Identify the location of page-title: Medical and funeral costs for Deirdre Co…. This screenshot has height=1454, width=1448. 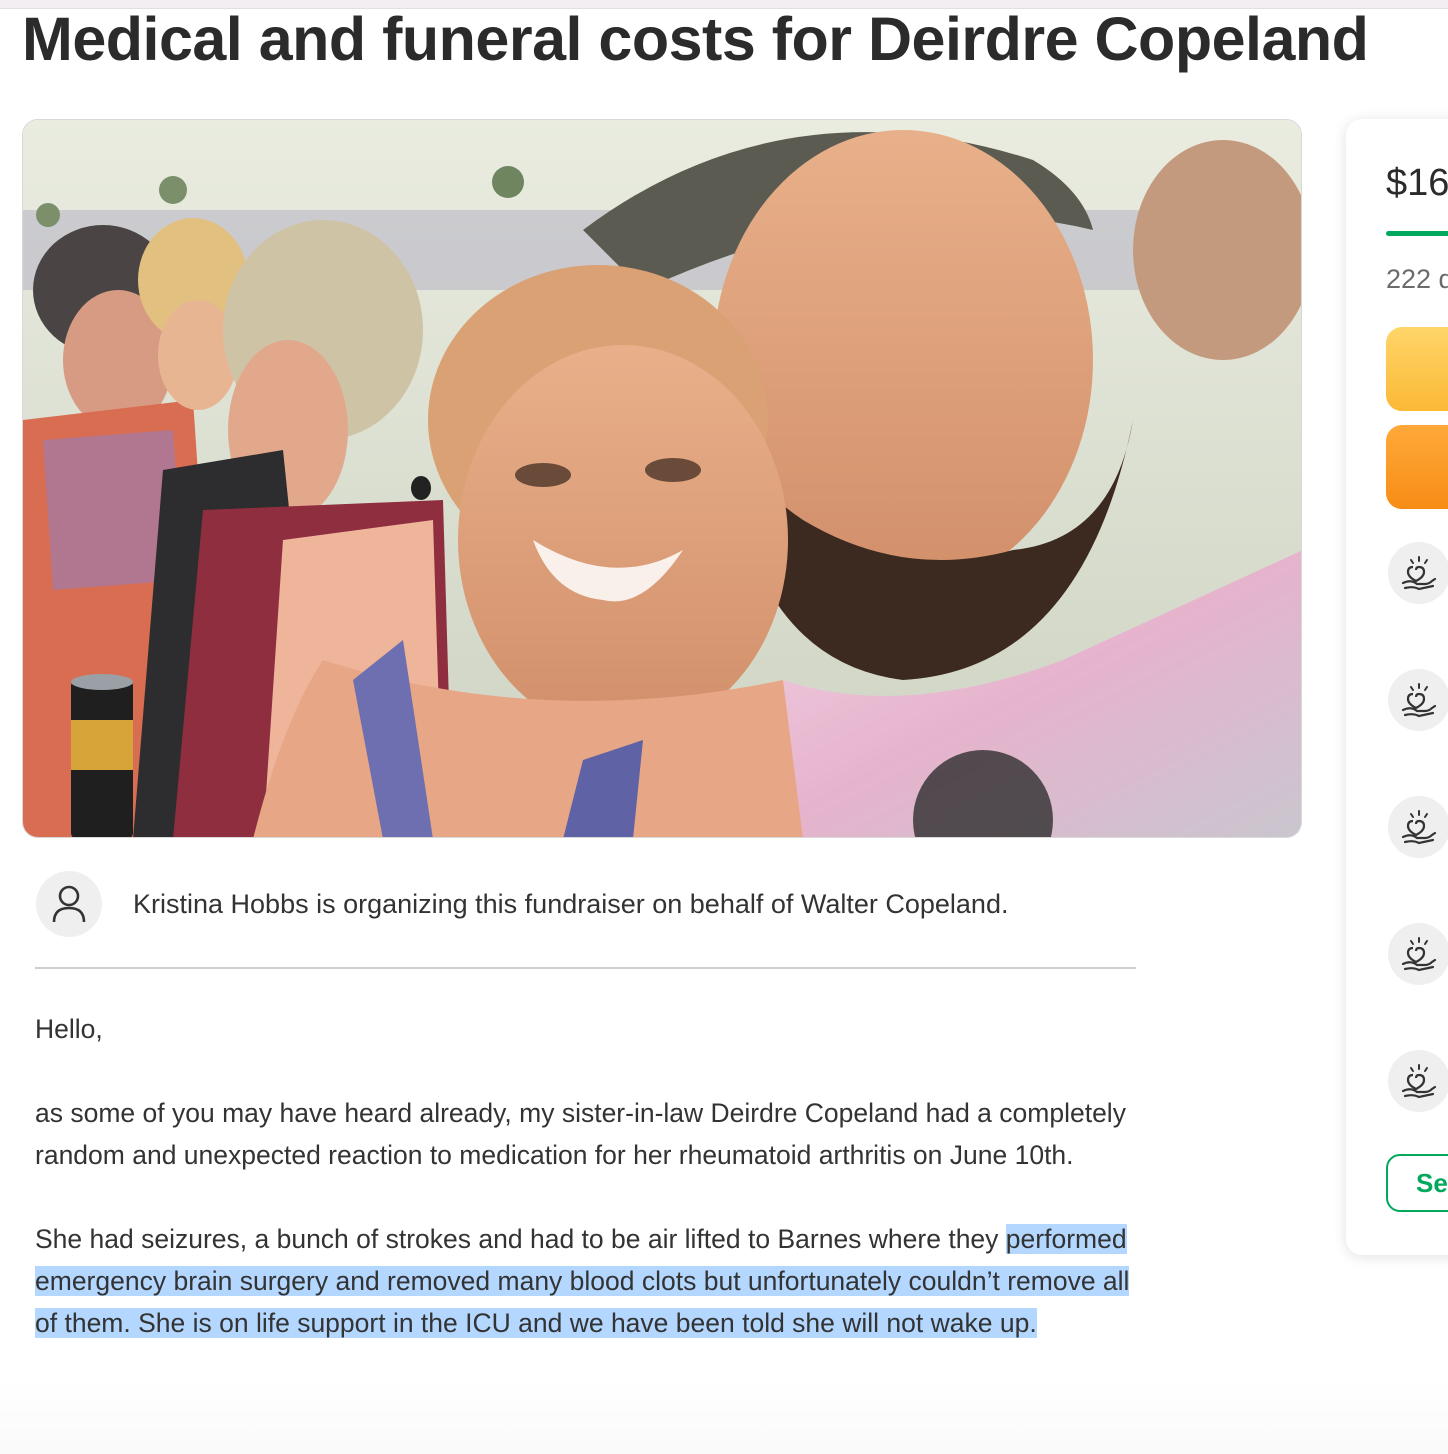
(695, 39).